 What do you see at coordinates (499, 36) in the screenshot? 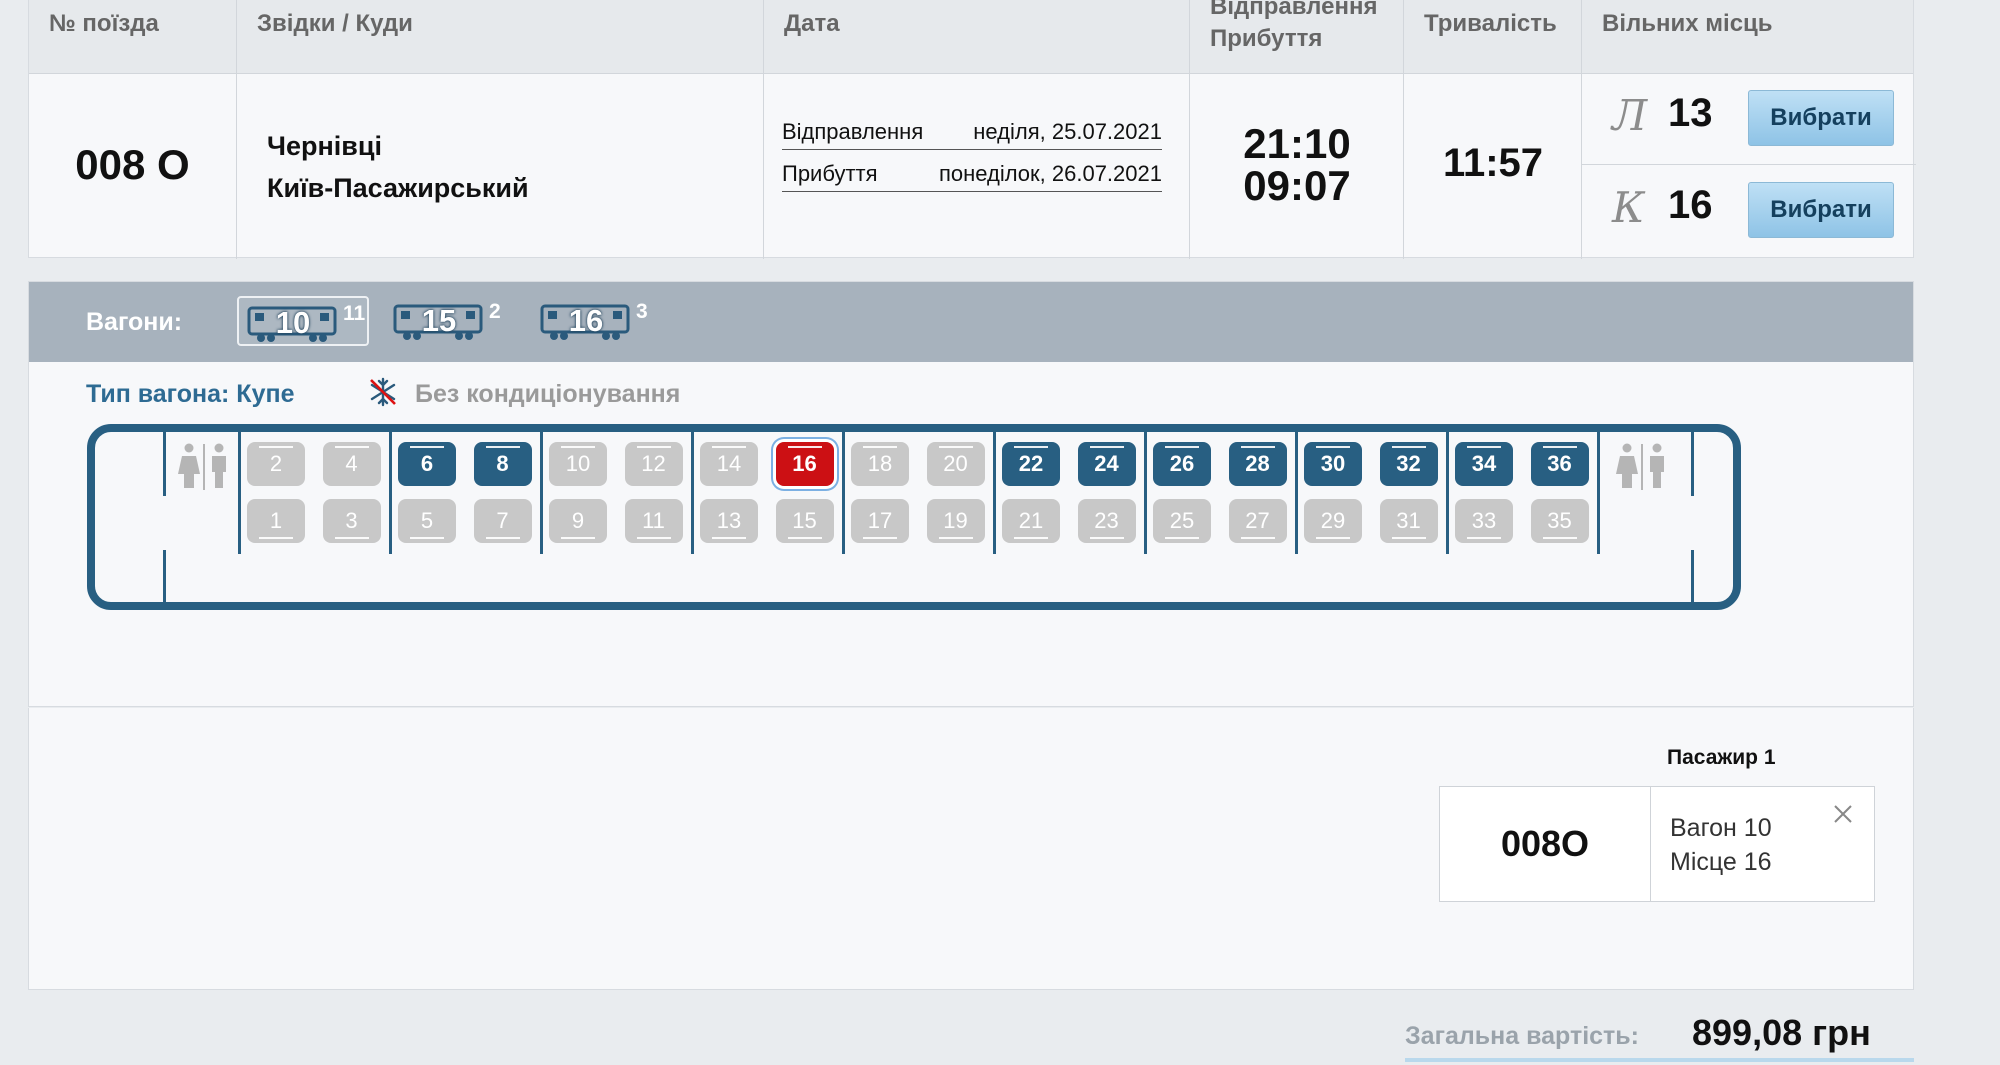
I see `header-route: Звідки / Куди` at bounding box center [499, 36].